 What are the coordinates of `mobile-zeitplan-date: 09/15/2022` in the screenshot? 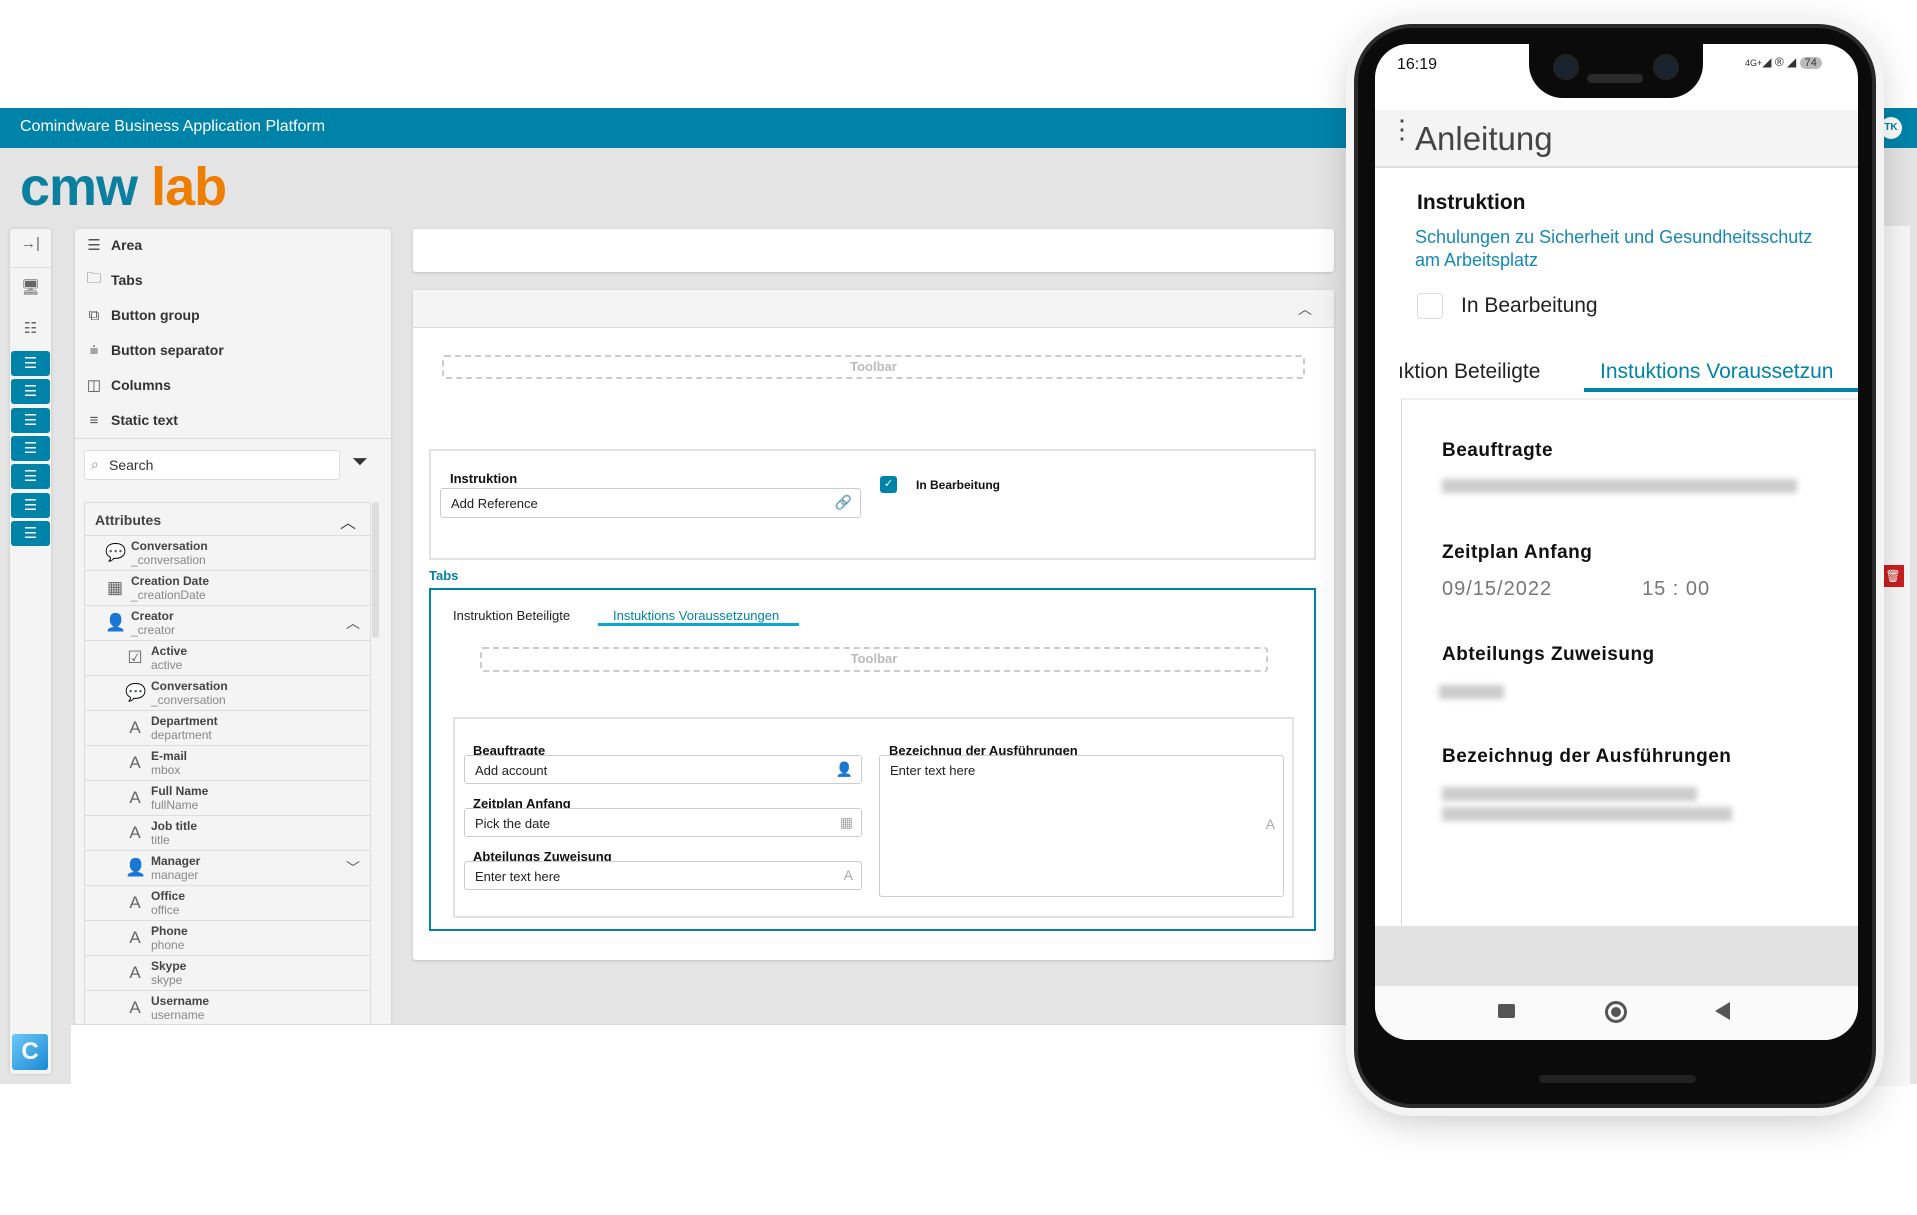 It's located at (1497, 589).